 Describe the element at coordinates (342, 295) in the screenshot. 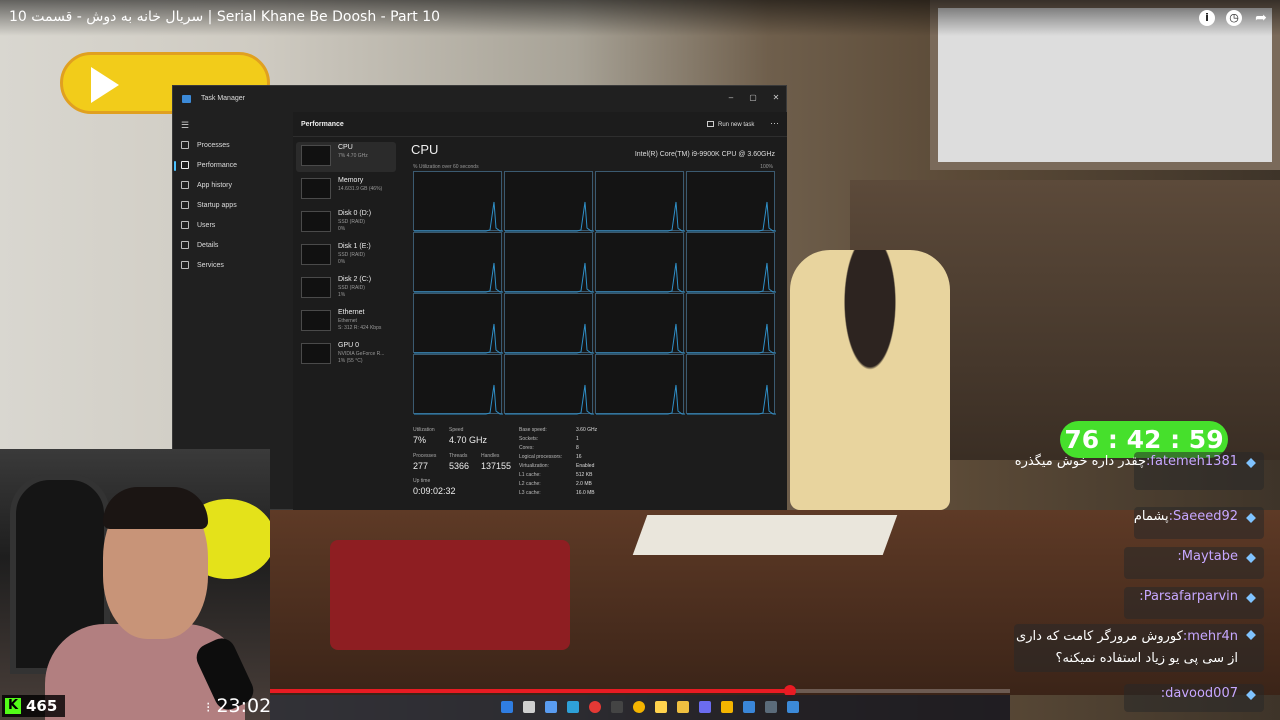

I see `resource-detail: 1%` at that location.